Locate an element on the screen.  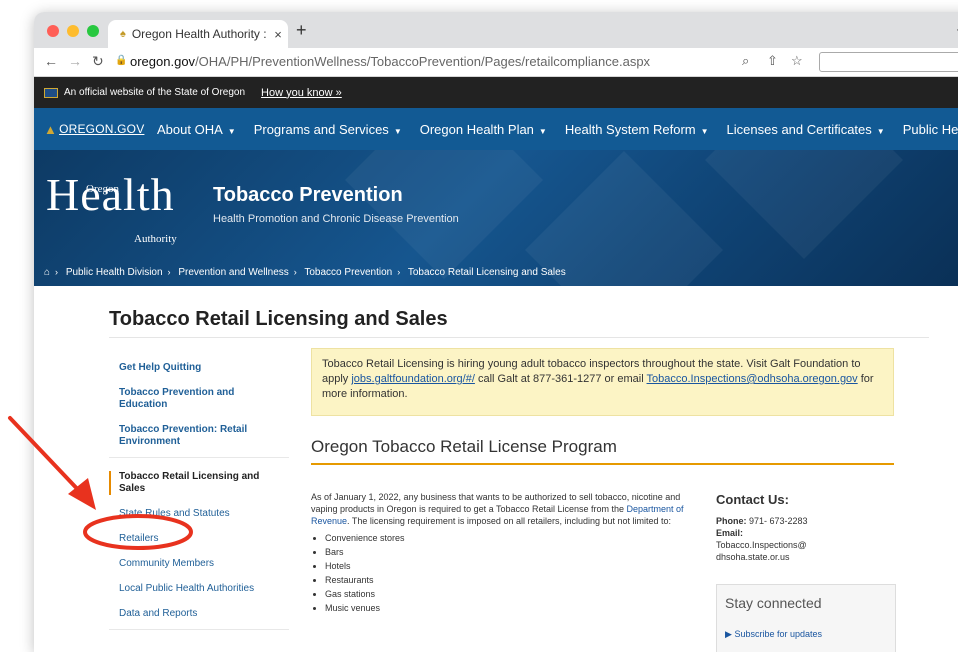
list-item: Restaurants is located at coordinates (515, 580).